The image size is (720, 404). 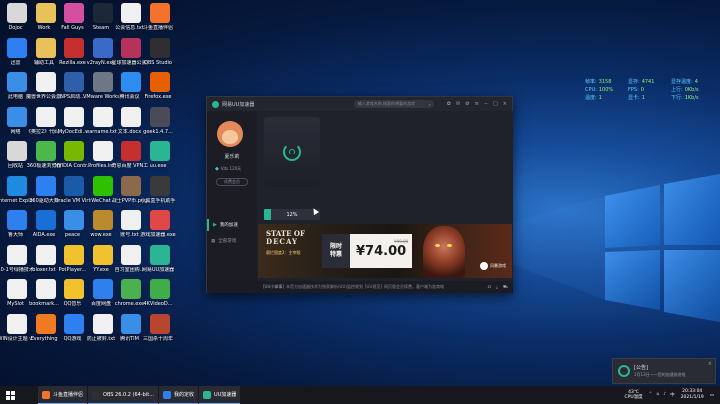 I want to click on taskbar-app: 斗鱼直播伴侣, so click(x=63, y=395).